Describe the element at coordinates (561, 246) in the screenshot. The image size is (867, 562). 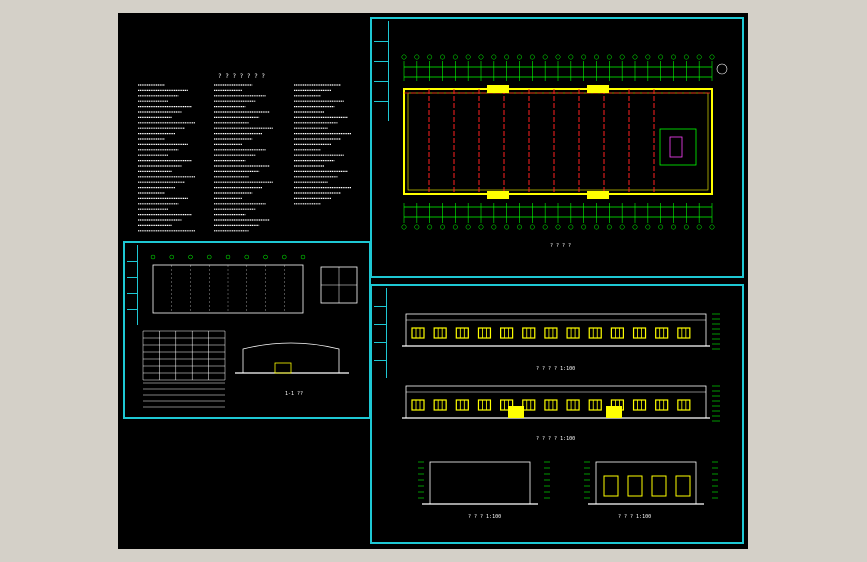
I see `plan-caption: ? ? ? ?` at that location.